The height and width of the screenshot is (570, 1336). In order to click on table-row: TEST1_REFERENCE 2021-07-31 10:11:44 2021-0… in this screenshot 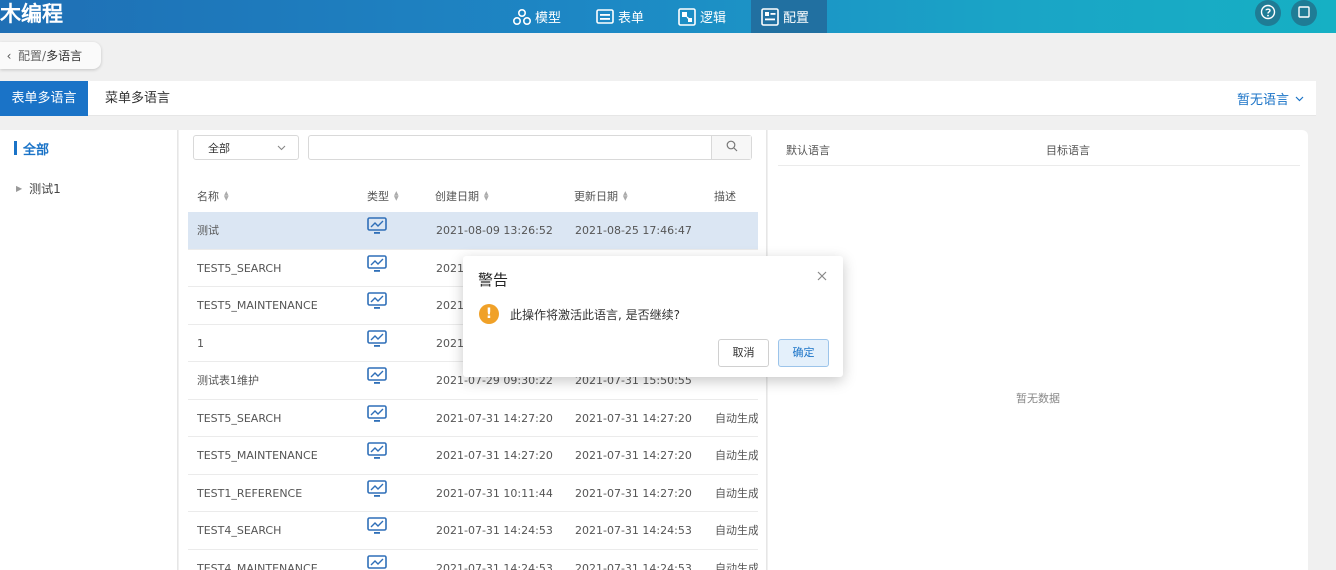, I will do `click(473, 493)`.